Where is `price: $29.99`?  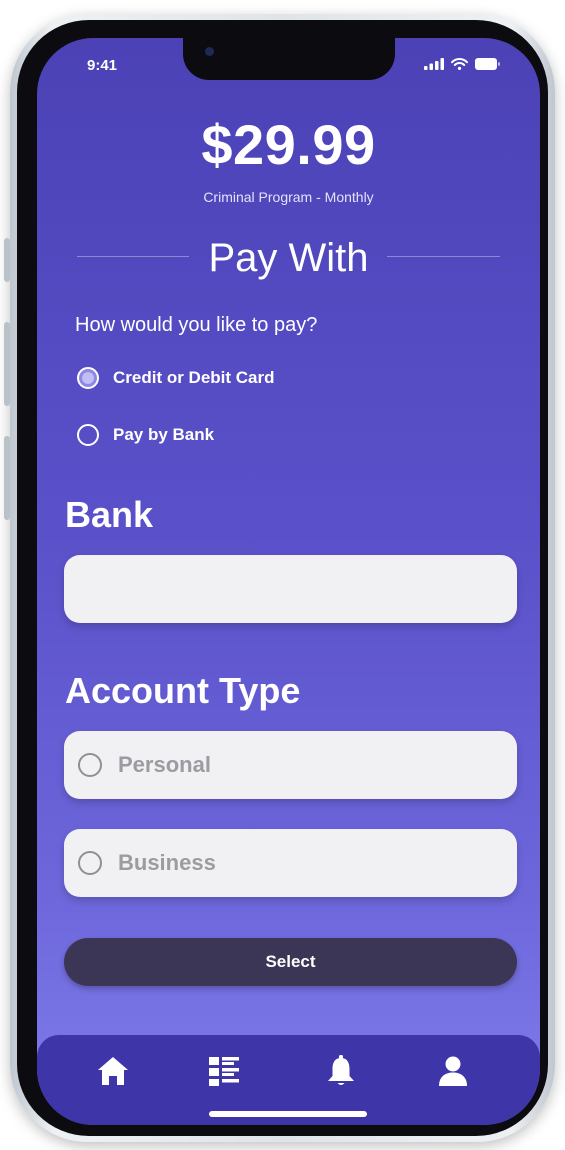 price: $29.99 is located at coordinates (288, 144).